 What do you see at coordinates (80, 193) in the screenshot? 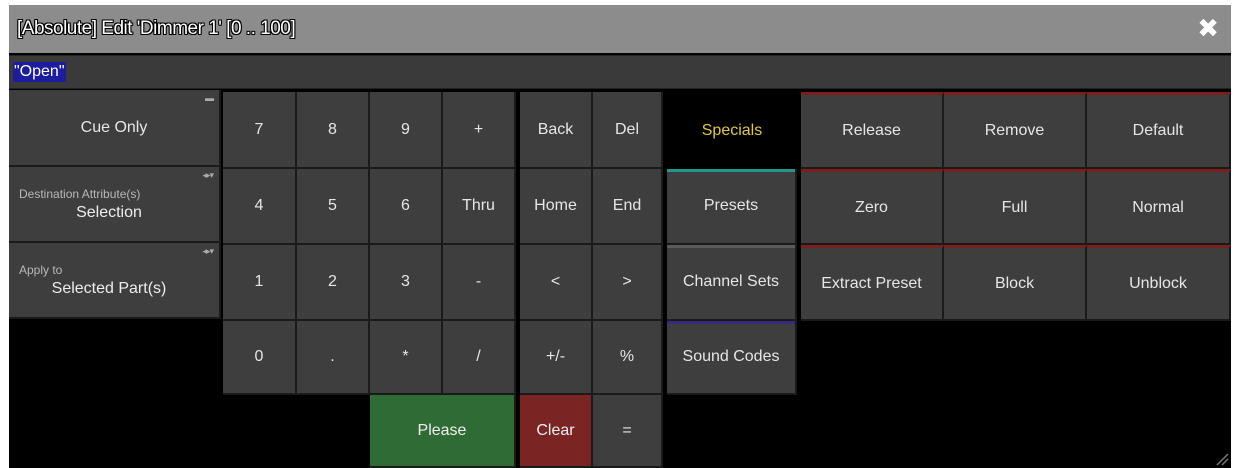
I see `destination-caption: Destination Attribute(s)` at bounding box center [80, 193].